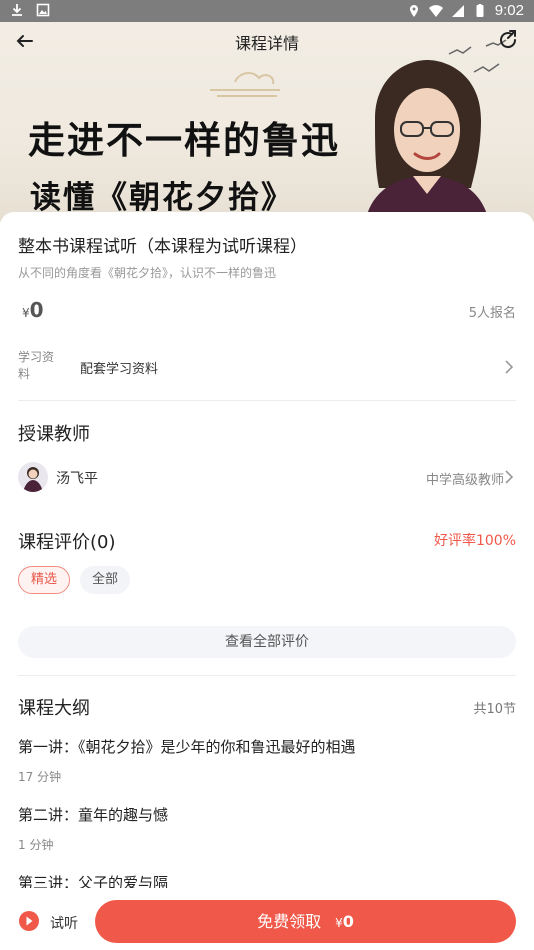 This screenshot has width=534, height=950. Describe the element at coordinates (105, 580) in the screenshot. I see `review-tag-all: 全部` at that location.